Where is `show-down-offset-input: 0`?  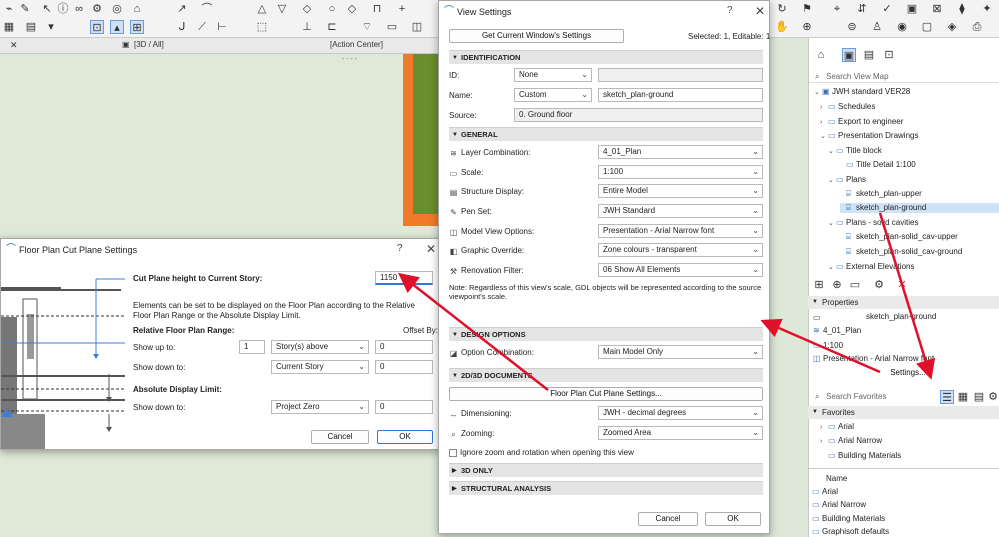 show-down-offset-input: 0 is located at coordinates (404, 367).